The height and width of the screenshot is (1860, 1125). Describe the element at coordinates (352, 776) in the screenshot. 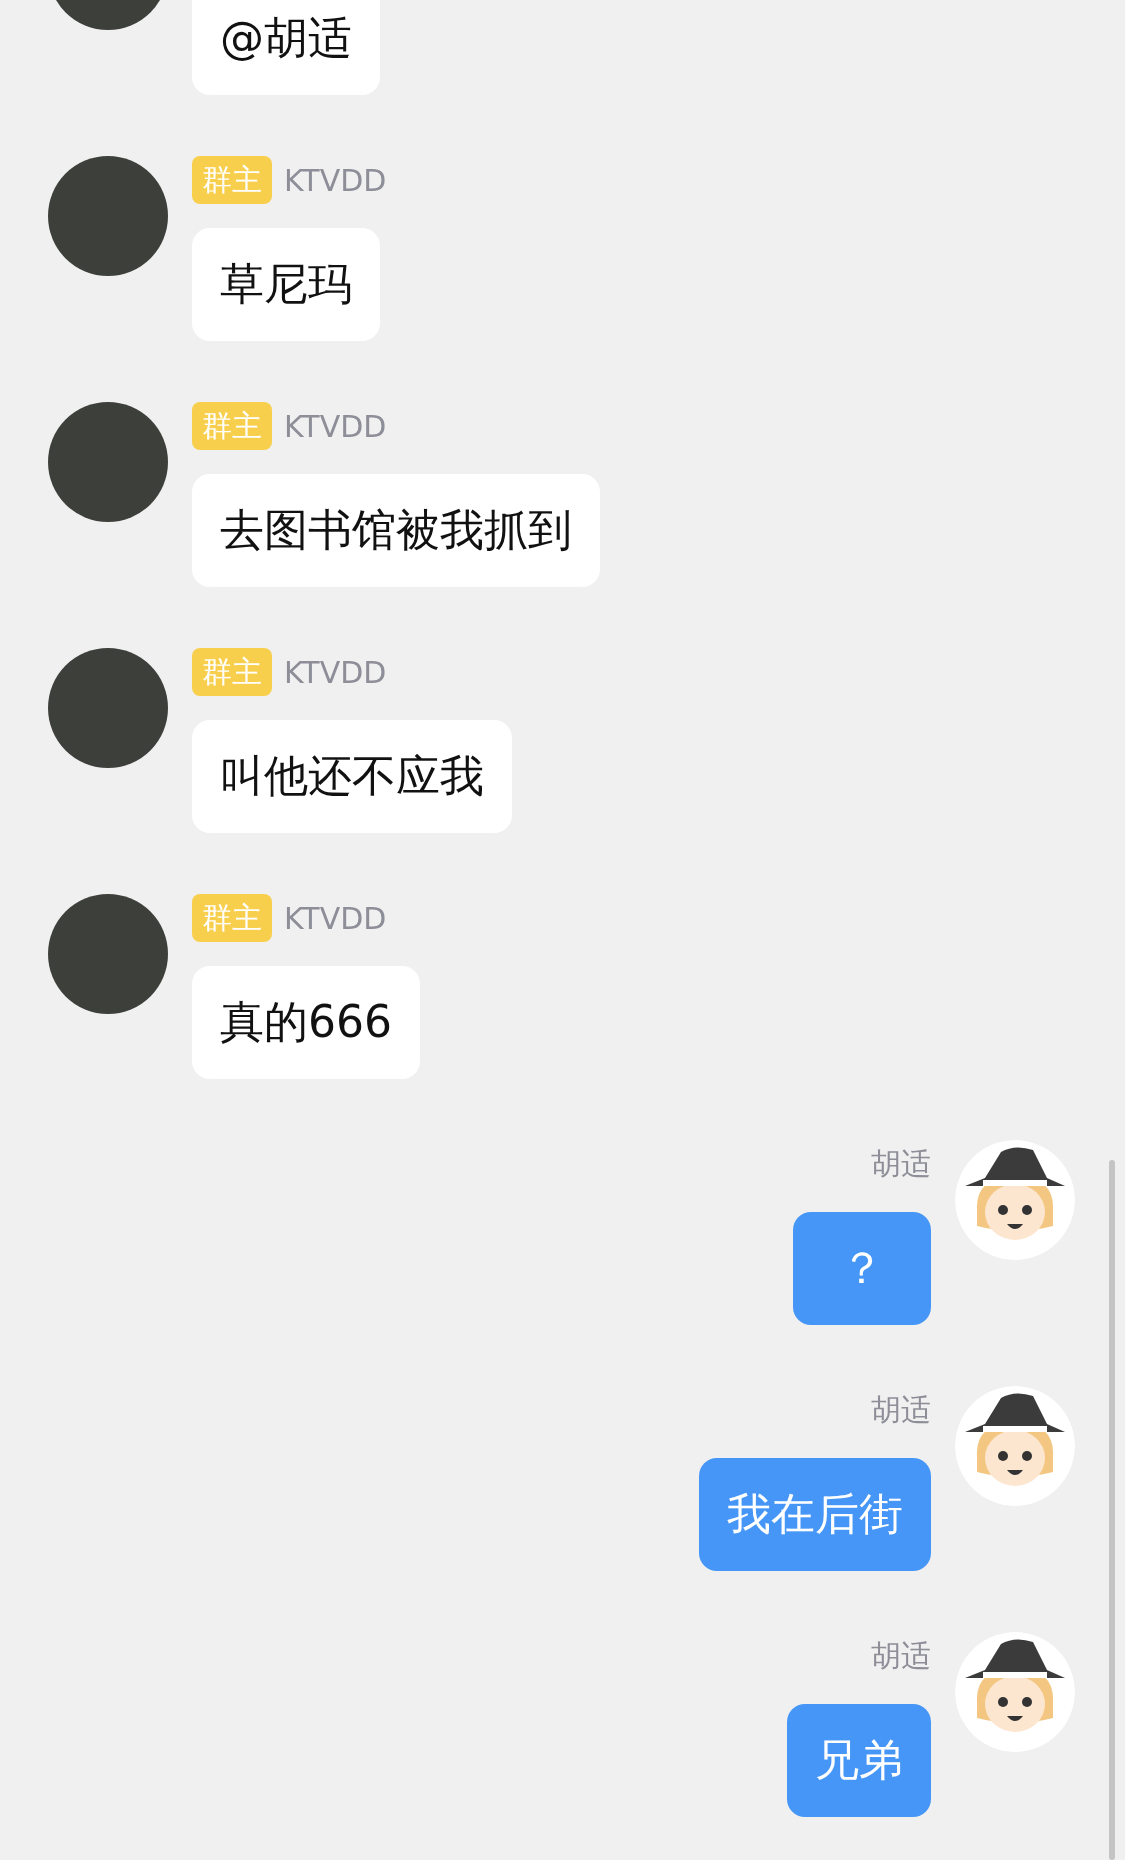

I see `message-bubble: 叫他还不应我` at that location.